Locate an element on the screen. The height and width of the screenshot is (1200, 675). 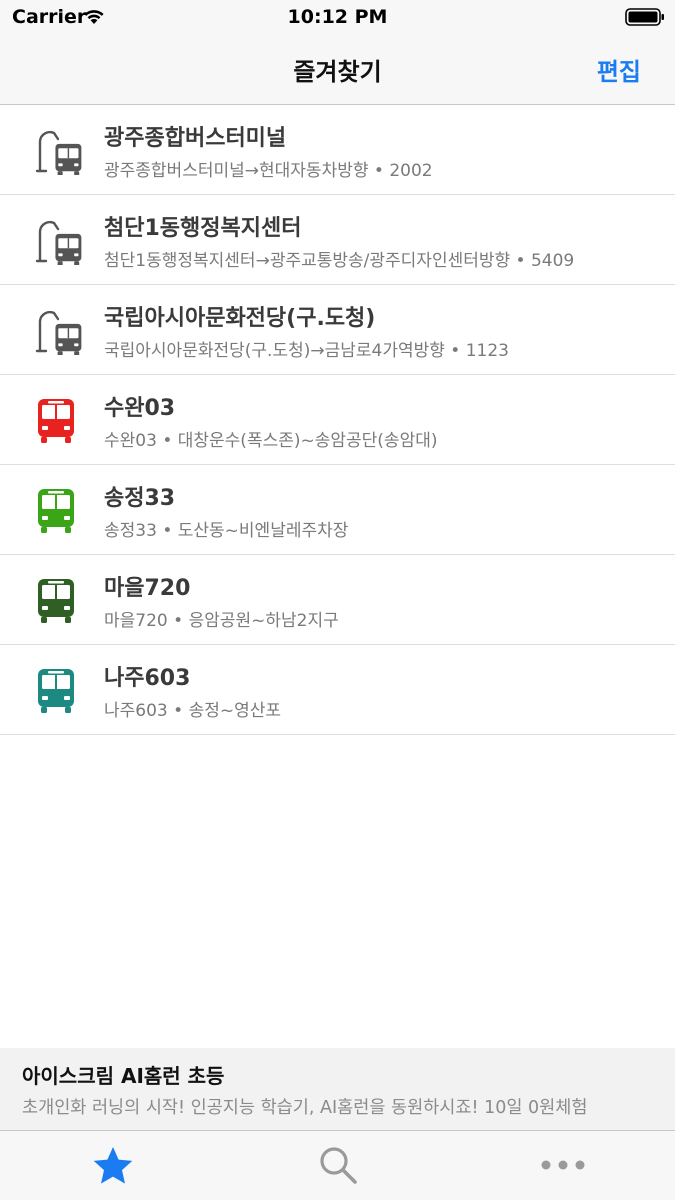
tab-search is located at coordinates (337, 1165).